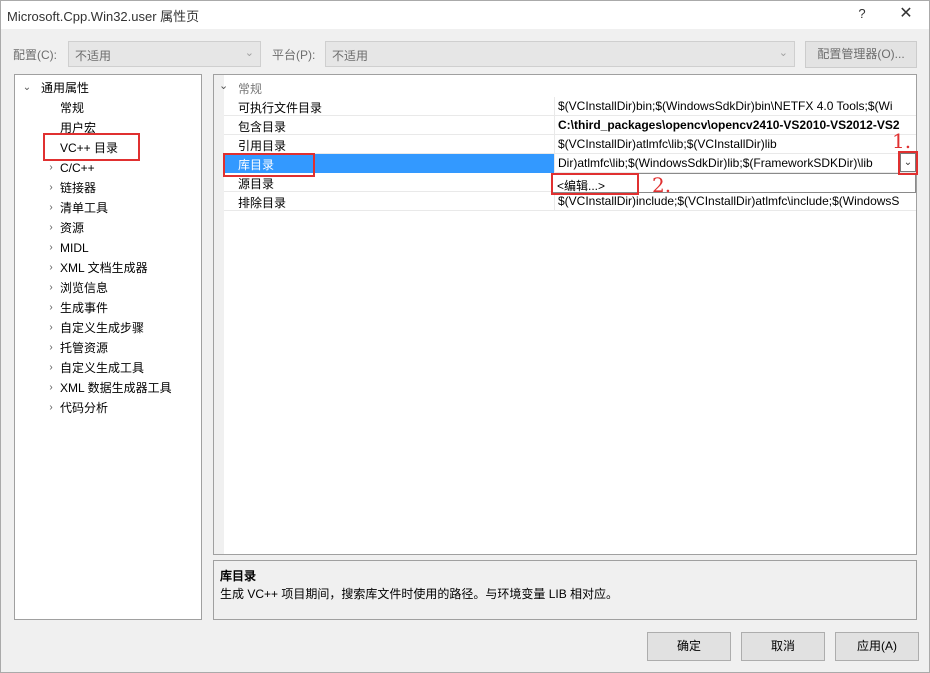 The image size is (930, 673). What do you see at coordinates (78, 188) in the screenshot?
I see `tree-item-label: 链接器` at bounding box center [78, 188].